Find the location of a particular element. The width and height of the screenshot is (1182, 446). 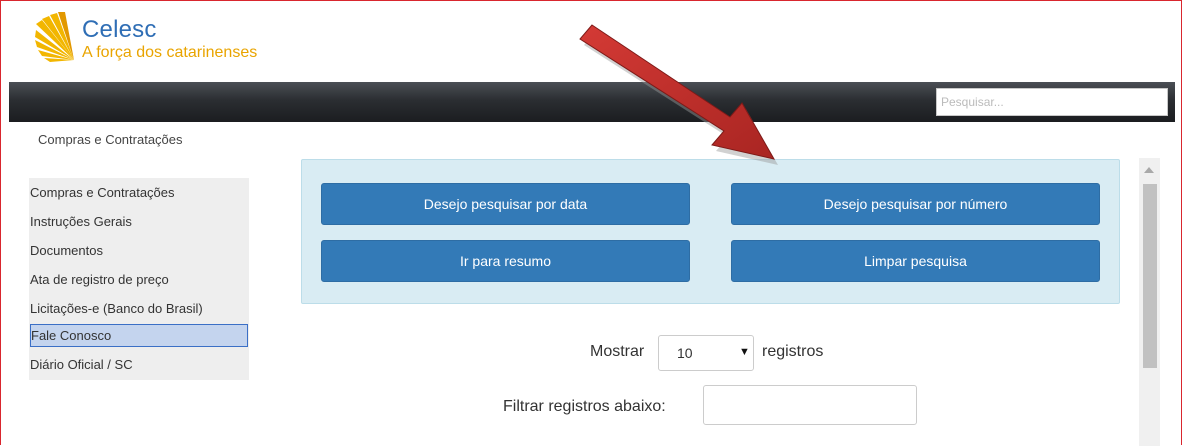

sidebar-item-ata-registro: Ata de registro de preço is located at coordinates (139, 280).